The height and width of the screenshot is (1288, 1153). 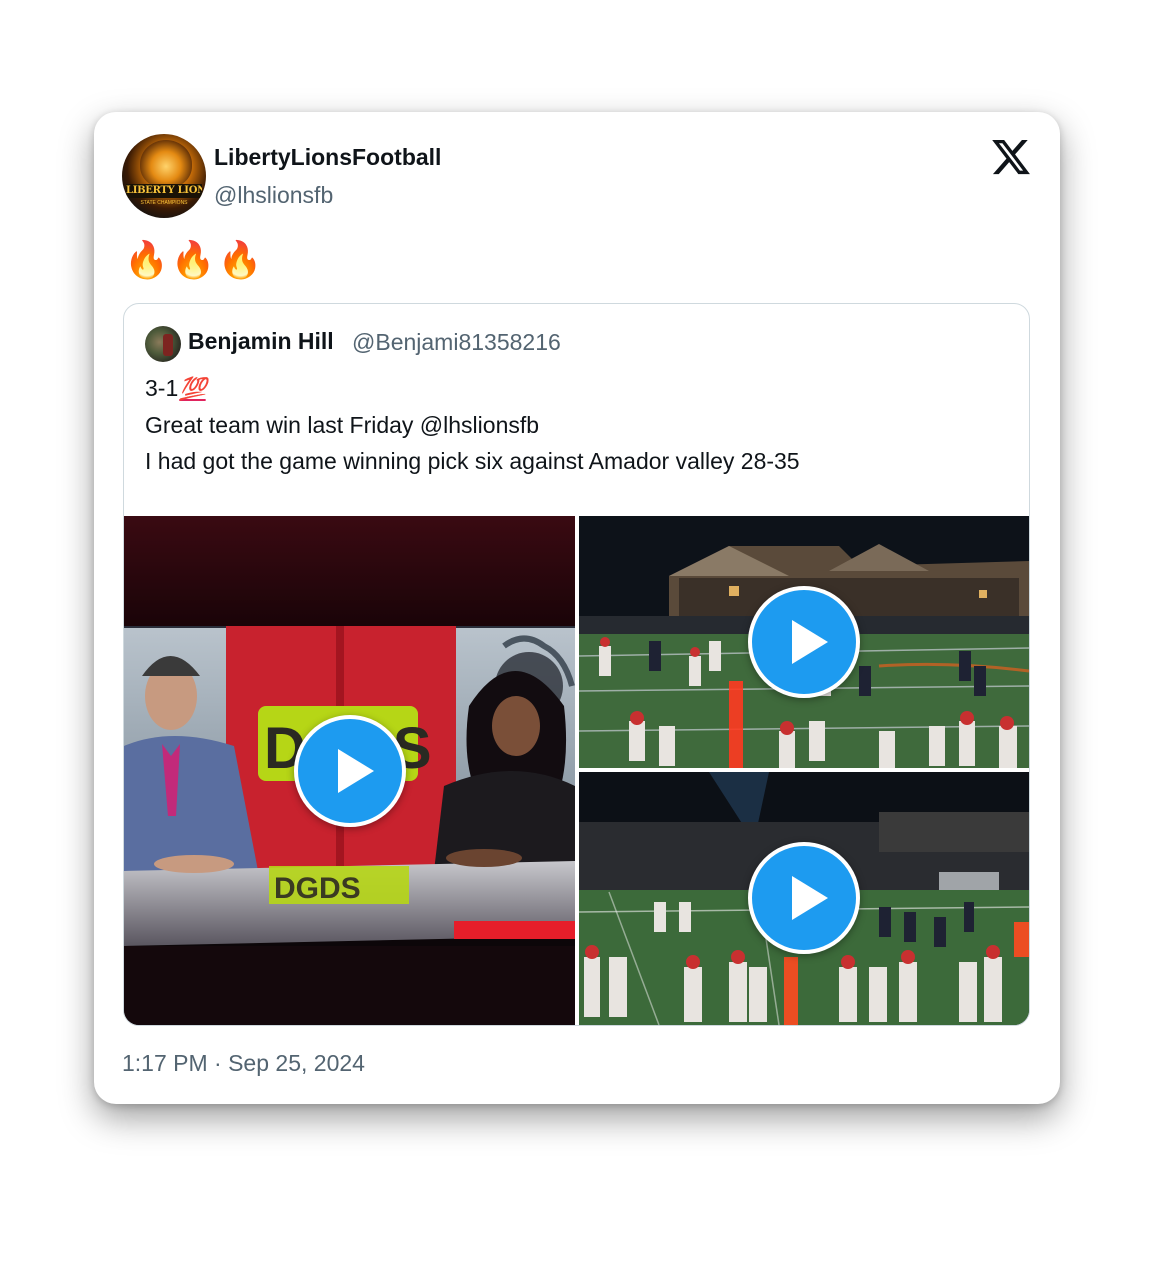 I want to click on avatar-logo-subtext: STATE CHAMPIONS, so click(x=164, y=203).